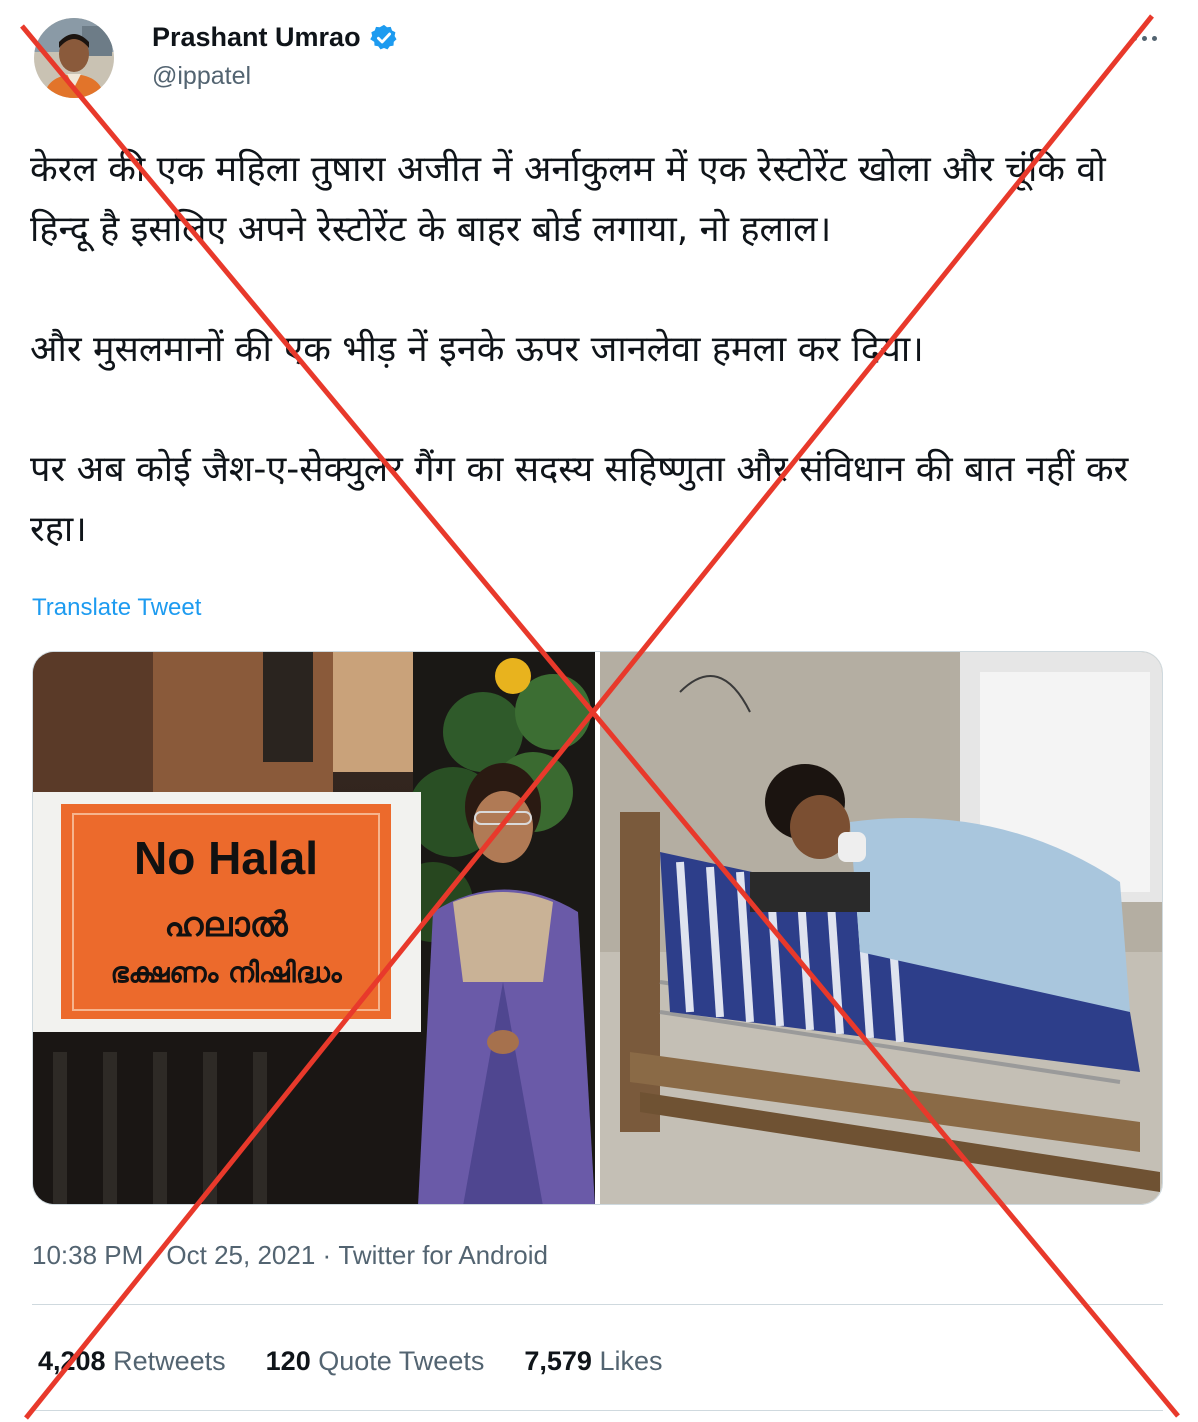 This screenshot has height=1422, width=1198. I want to click on divider-top, so click(597, 1304).